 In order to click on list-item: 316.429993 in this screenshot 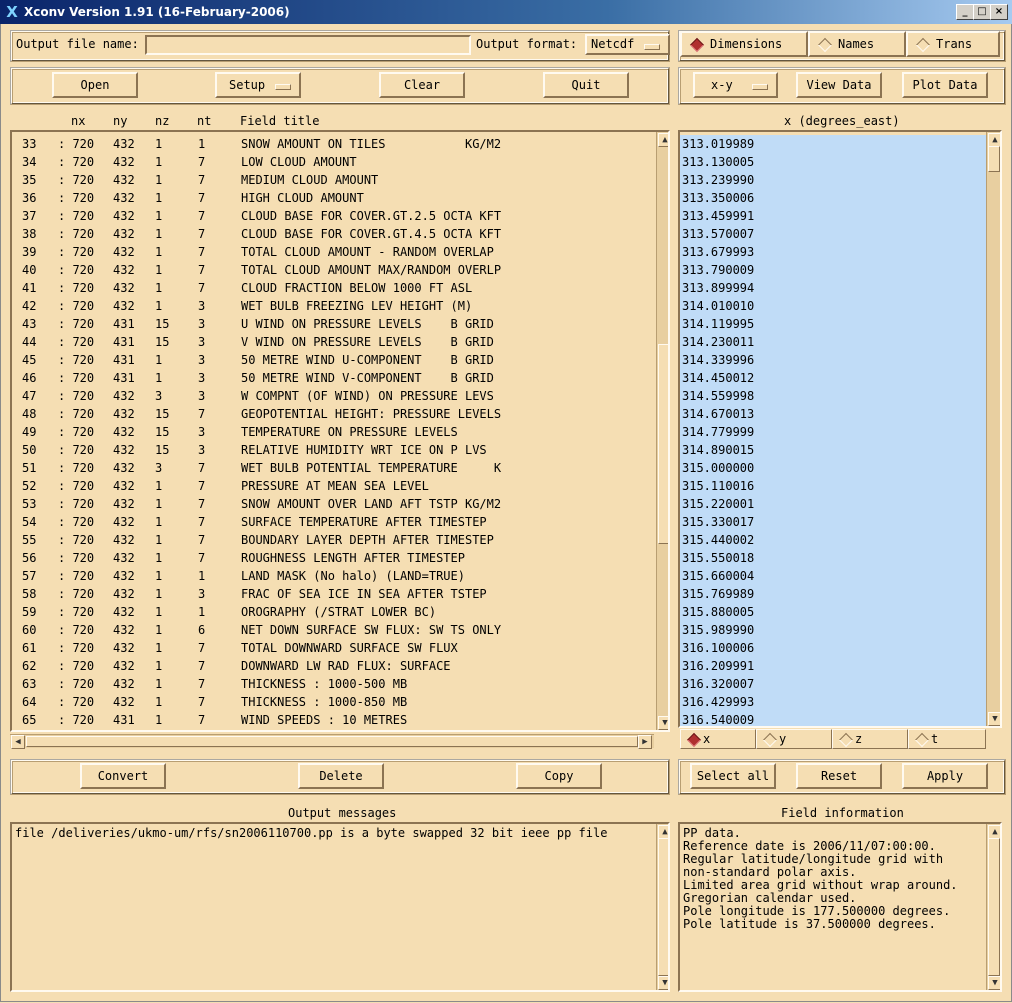, I will do `click(718, 702)`.